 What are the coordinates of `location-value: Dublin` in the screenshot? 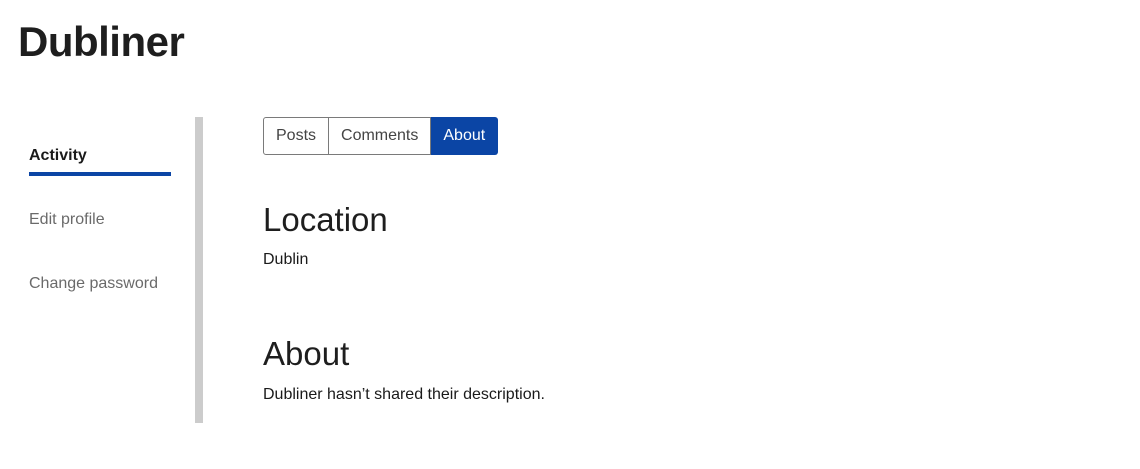 It's located at (286, 259).